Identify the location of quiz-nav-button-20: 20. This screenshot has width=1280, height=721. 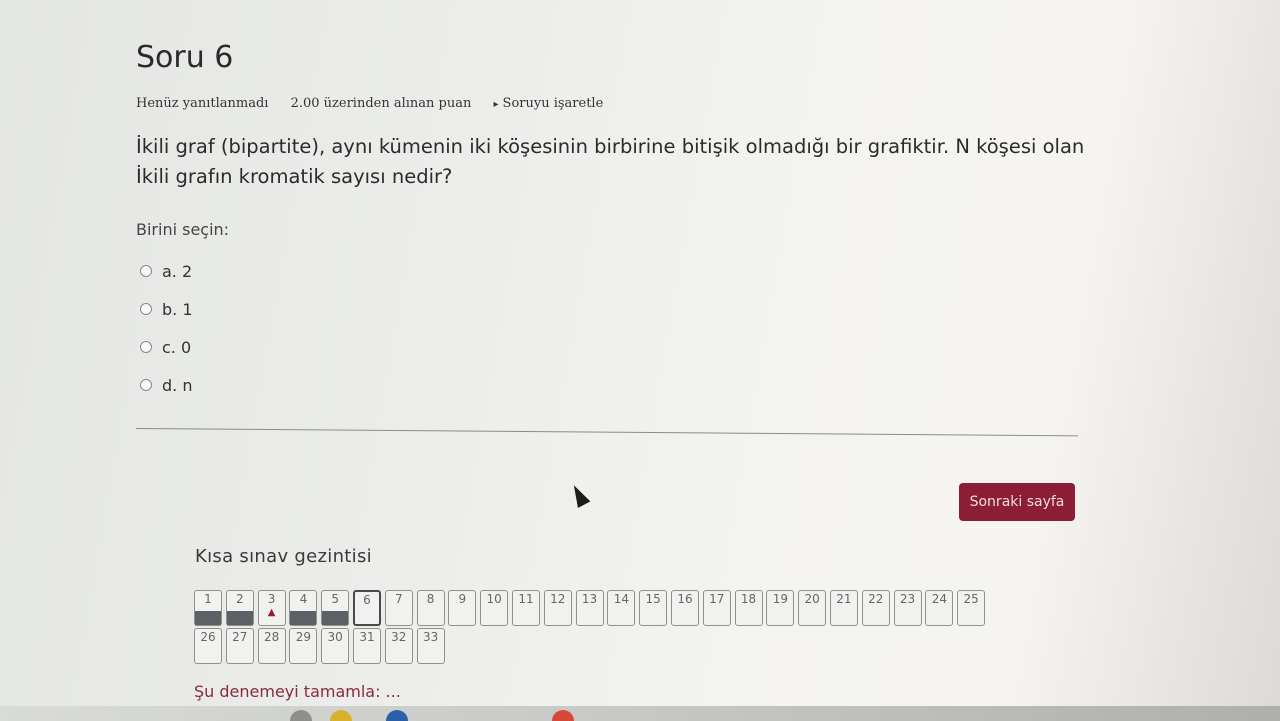
(812, 608).